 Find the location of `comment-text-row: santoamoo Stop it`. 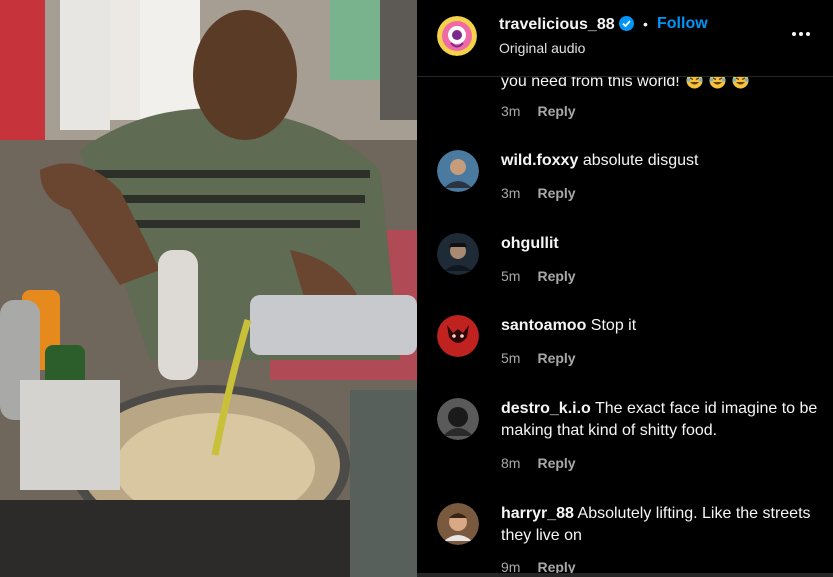

comment-text-row: santoamoo Stop it is located at coordinates (661, 326).